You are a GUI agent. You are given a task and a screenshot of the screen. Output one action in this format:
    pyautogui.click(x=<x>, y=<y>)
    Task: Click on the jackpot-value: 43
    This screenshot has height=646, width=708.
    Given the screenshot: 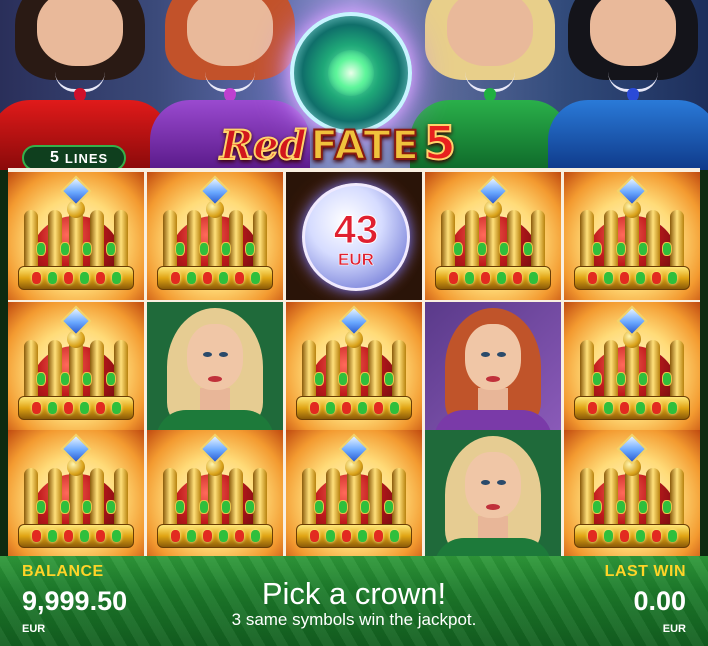 What is the action you would take?
    pyautogui.click(x=356, y=230)
    